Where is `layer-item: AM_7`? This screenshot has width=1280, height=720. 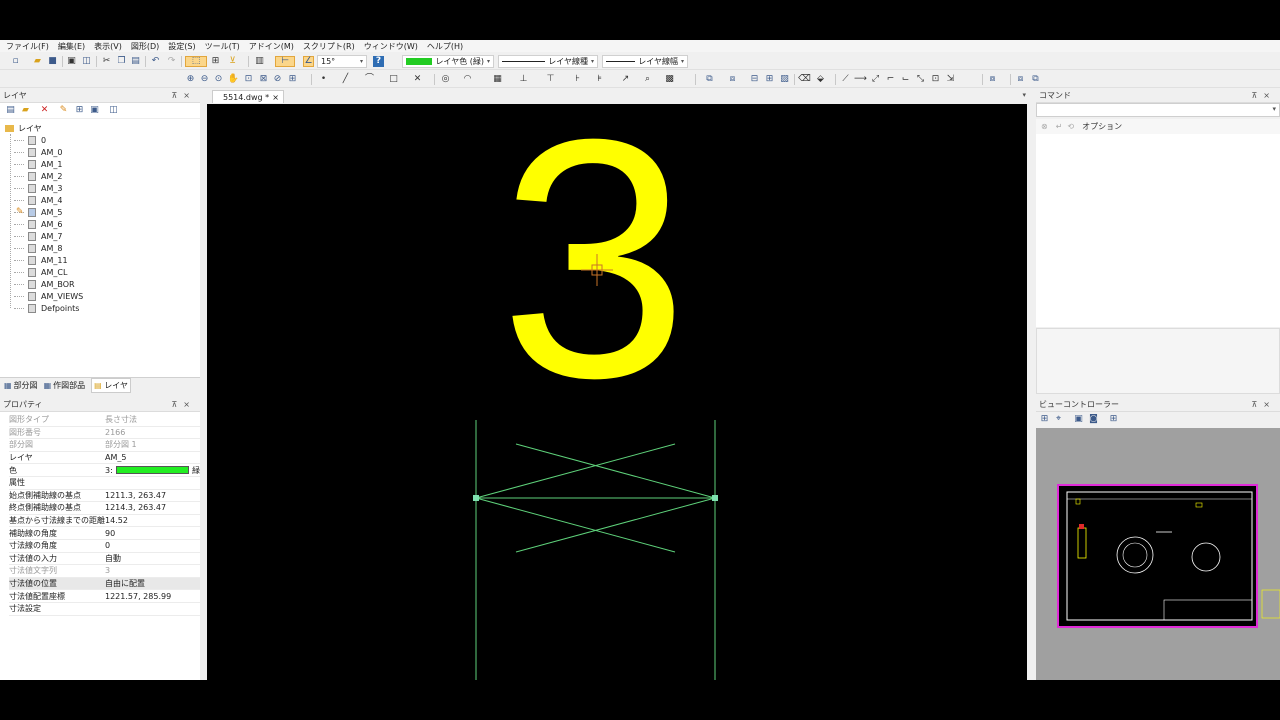 layer-item: AM_7 is located at coordinates (38, 236).